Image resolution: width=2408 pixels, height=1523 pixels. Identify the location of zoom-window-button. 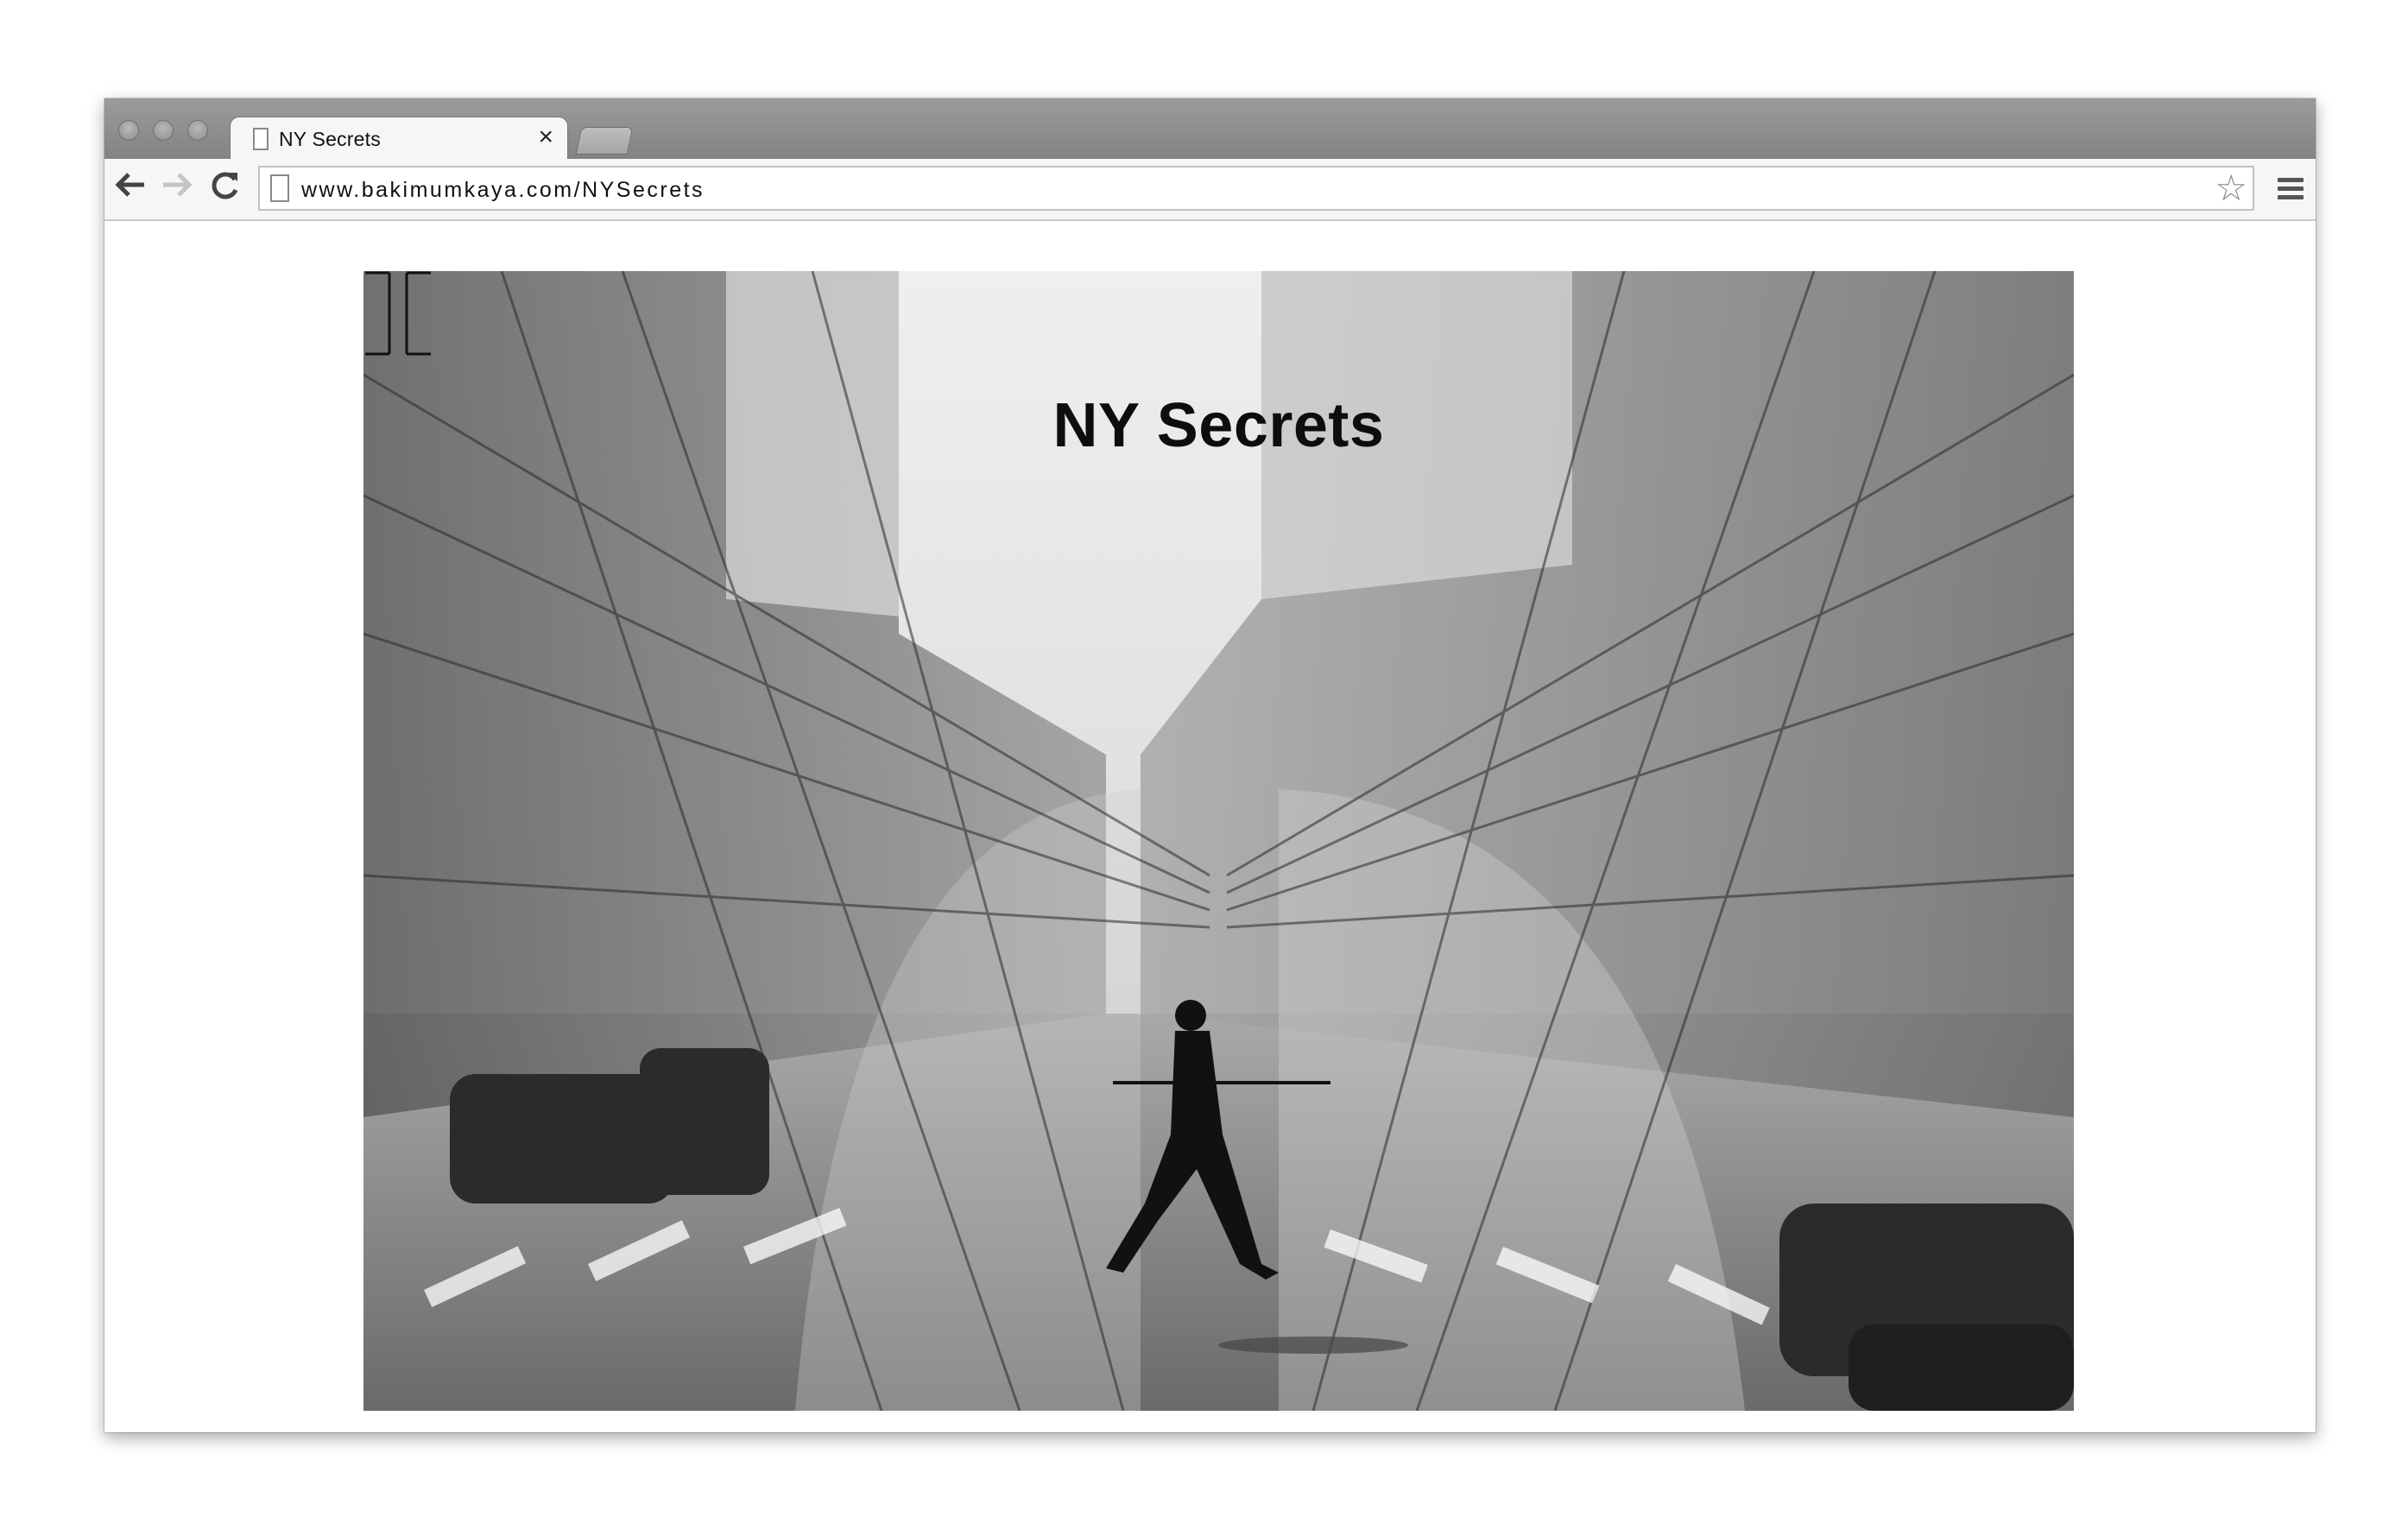
(197, 130).